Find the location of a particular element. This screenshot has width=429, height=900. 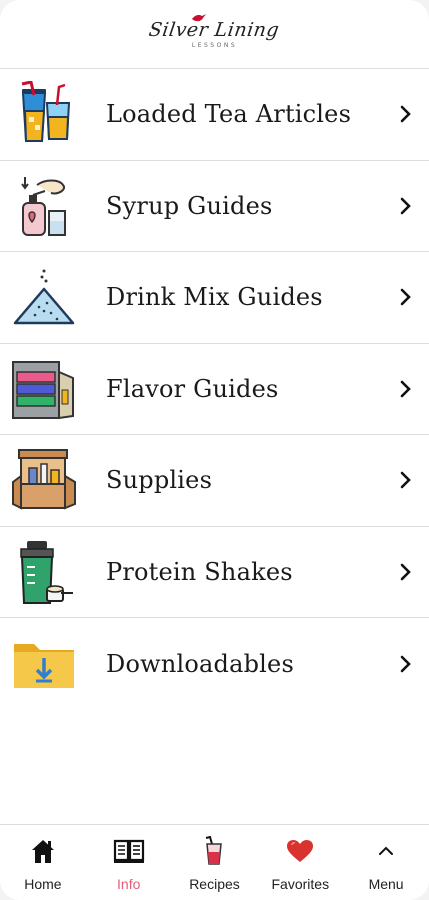

tab-recipes: Recipes is located at coordinates (215, 862).